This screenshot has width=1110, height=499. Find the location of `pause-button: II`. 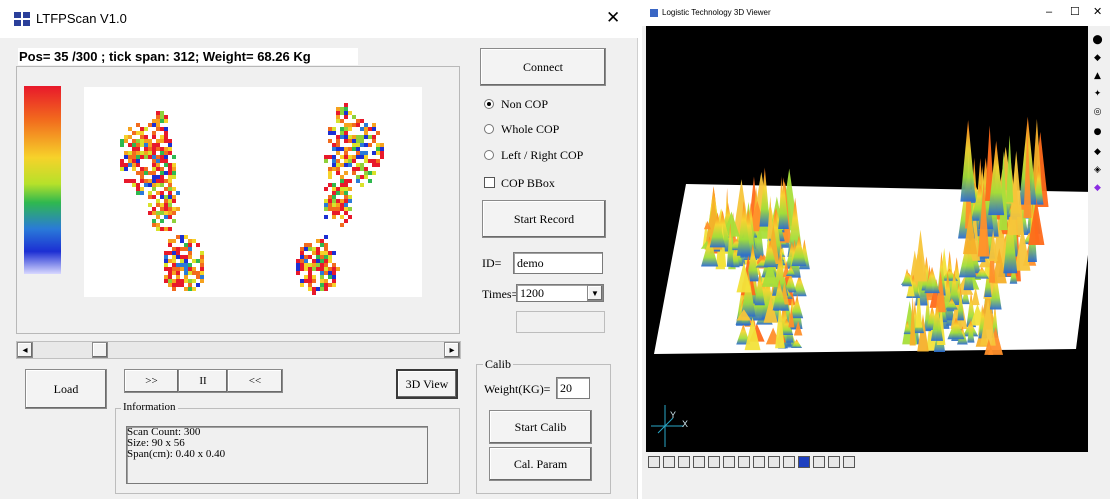

pause-button: II is located at coordinates (203, 381).